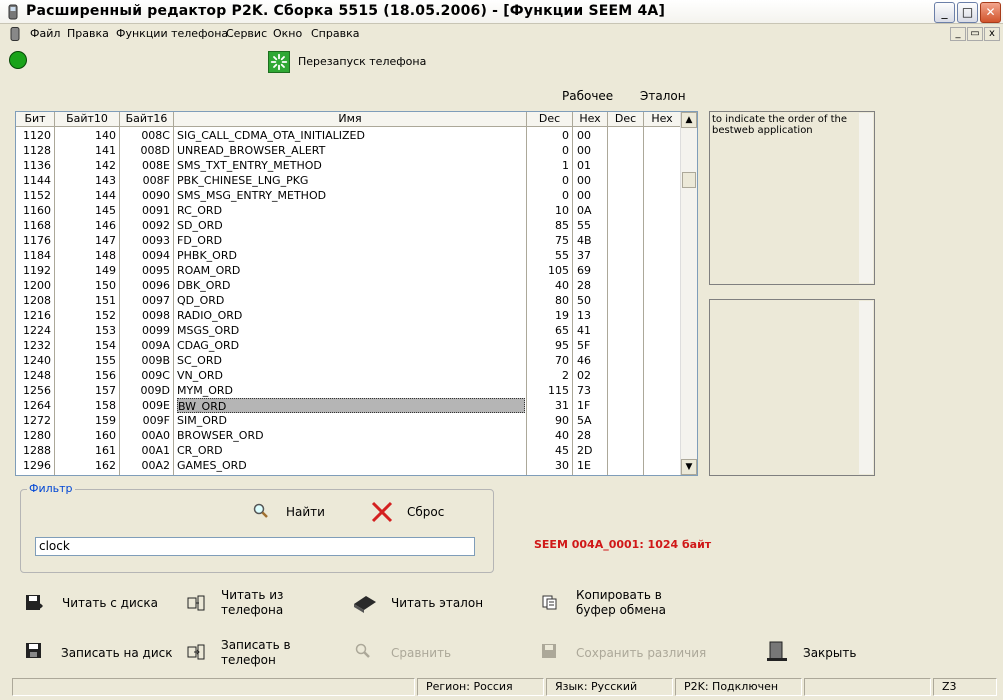 Image resolution: width=1003 pixels, height=700 pixels. I want to click on find-button: Найти, so click(305, 512).